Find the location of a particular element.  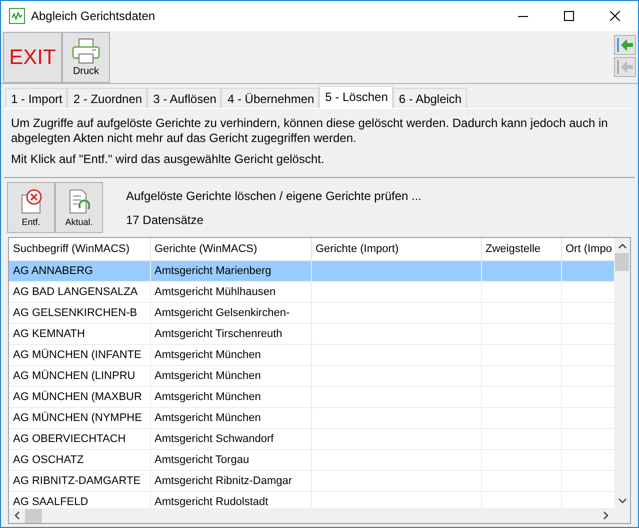

window-title: Abgleich Gerichtsdaten is located at coordinates (93, 16).